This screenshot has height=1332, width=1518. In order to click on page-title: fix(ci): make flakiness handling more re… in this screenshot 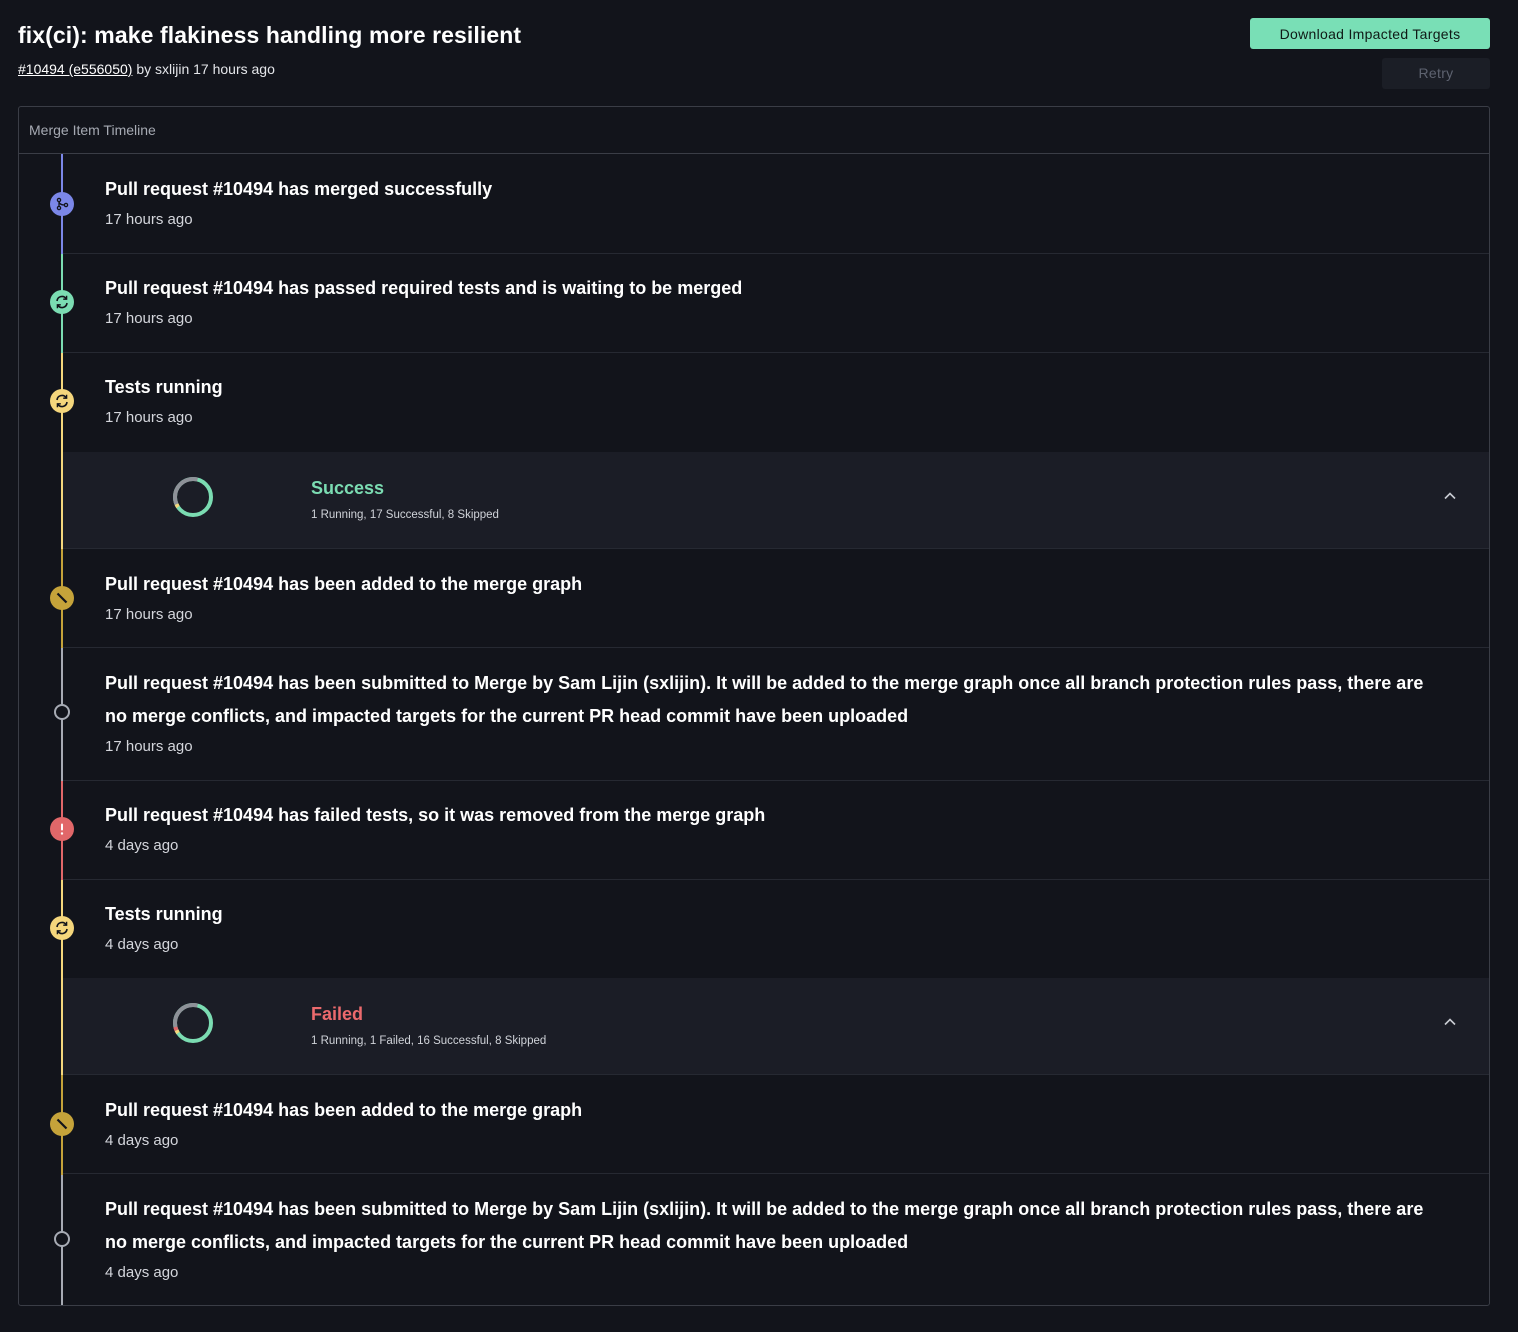, I will do `click(270, 35)`.